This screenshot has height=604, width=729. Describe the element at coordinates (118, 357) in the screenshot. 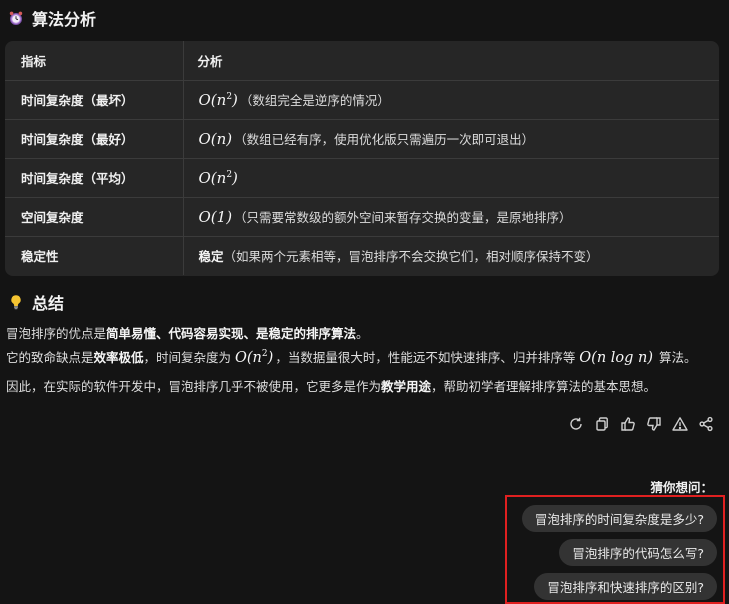

I see `bold-segment: 效率极低` at that location.